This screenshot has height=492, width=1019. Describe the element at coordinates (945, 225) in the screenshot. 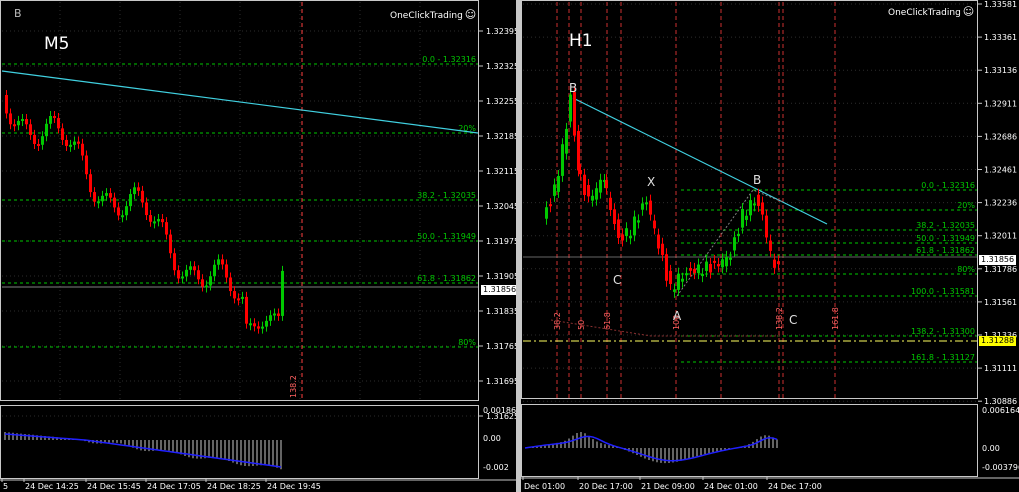

I see `fib-label: 38.2 - 1.32035` at that location.